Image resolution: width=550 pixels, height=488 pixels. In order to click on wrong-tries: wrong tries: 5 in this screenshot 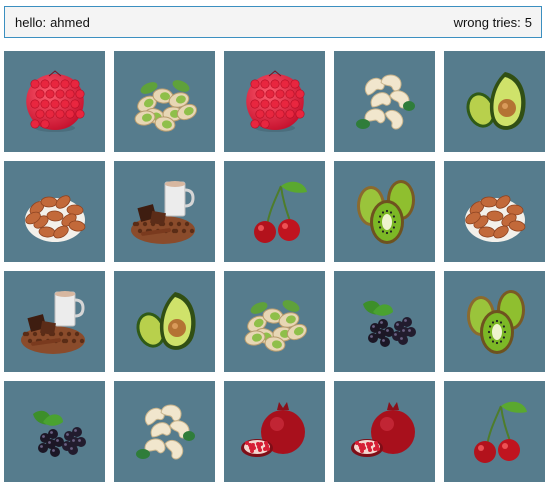, I will do `click(493, 22)`.